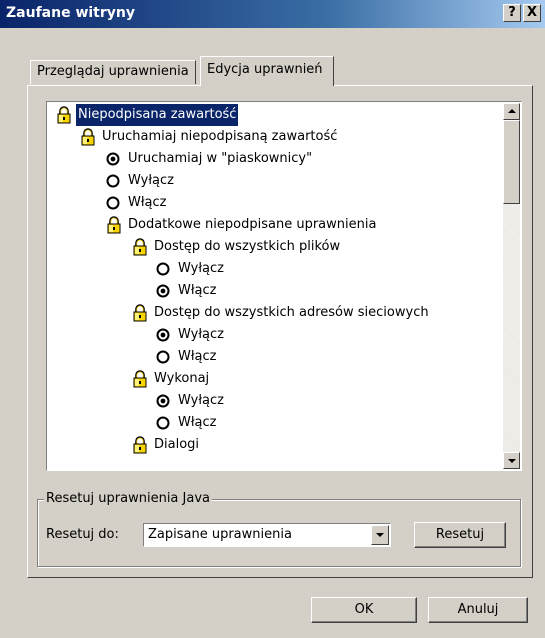  Describe the element at coordinates (128, 498) in the screenshot. I see `reset-group-title: Resetuj uprawnienia Java` at that location.